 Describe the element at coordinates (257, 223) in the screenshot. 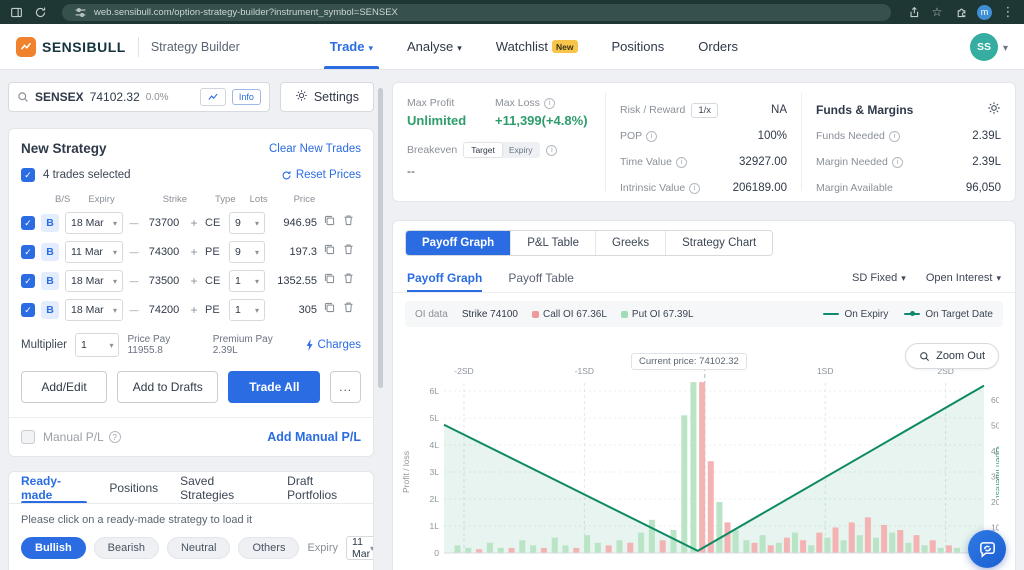

I see `chevron-down-icon` at that location.